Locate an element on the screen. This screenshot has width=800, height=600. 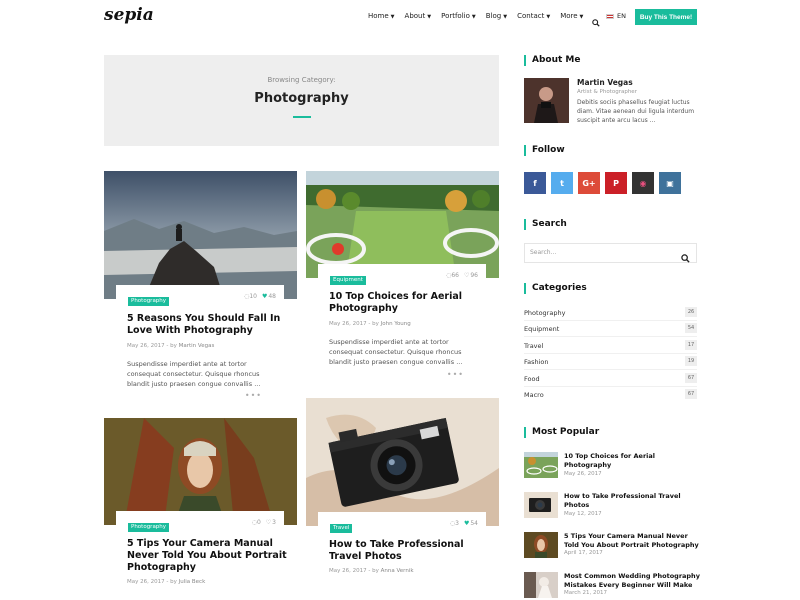
nav-more: More ▼ is located at coordinates (571, 16).